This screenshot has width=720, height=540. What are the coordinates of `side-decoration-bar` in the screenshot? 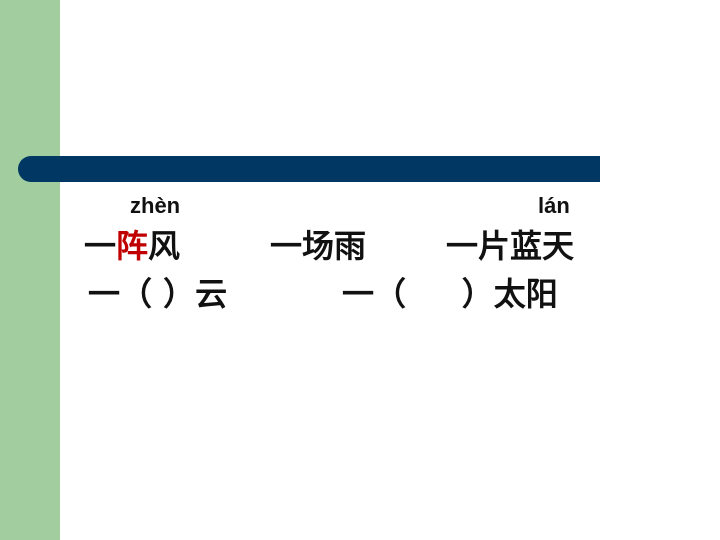 It's located at (30, 270).